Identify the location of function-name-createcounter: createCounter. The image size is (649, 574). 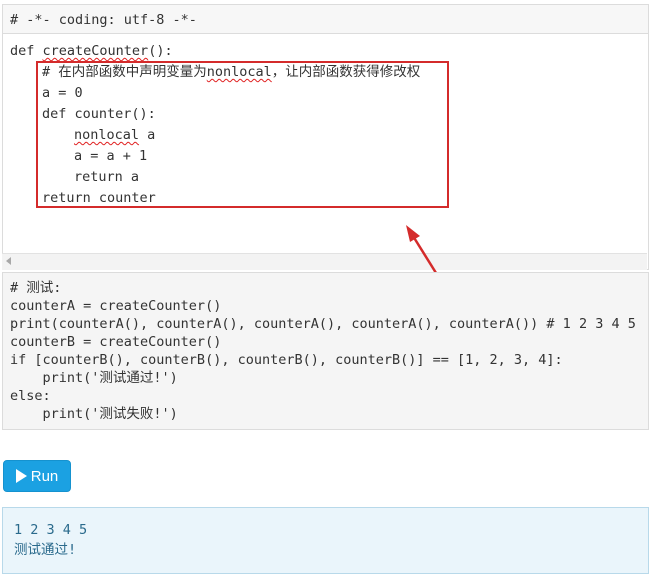
(95, 51).